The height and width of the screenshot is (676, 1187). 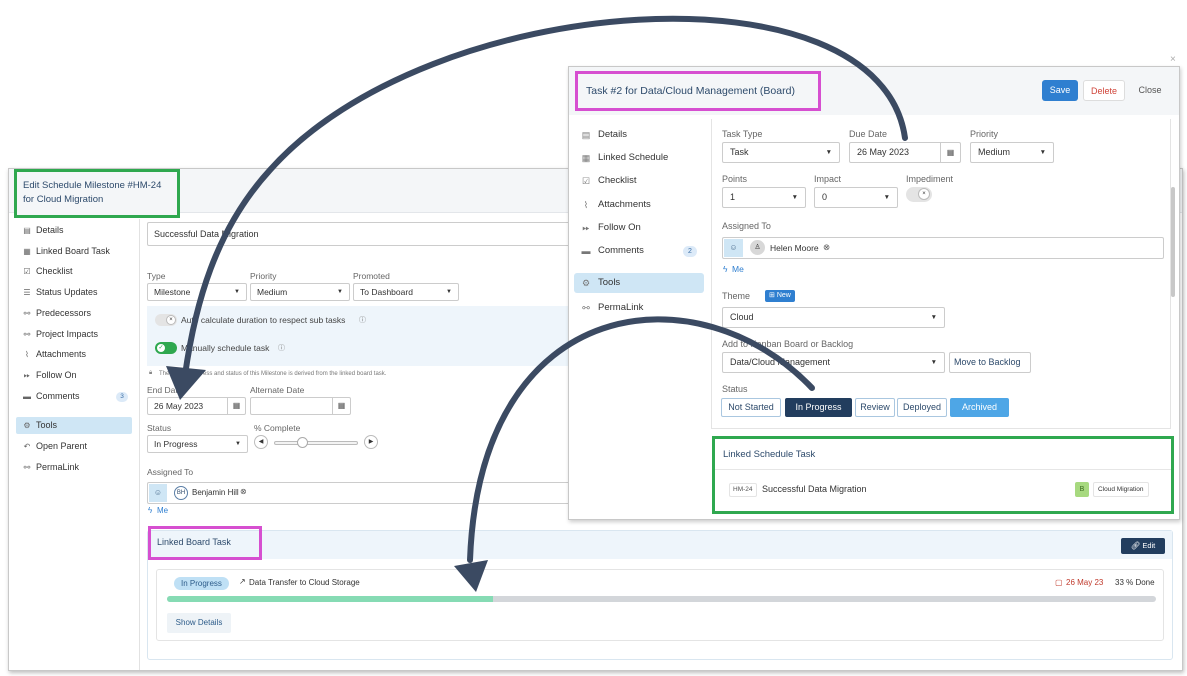 I want to click on decrease-icon: ◀, so click(x=261, y=442).